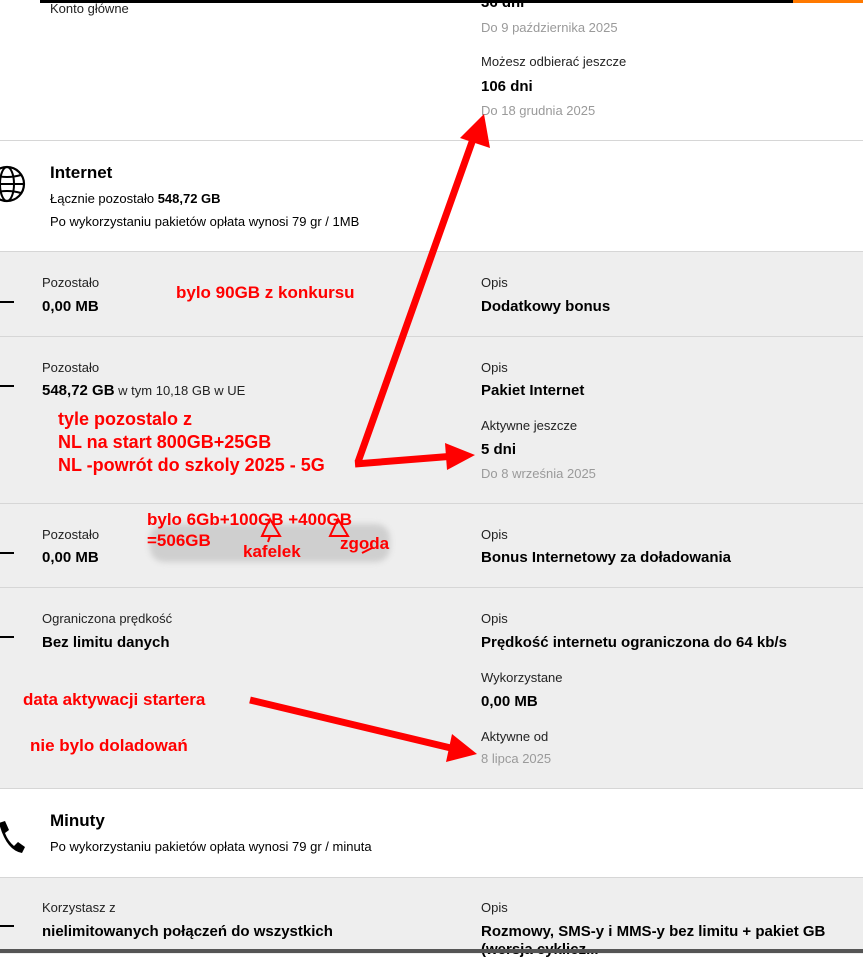 The image size is (863, 958). I want to click on arrow-to-kafelek, so click(271, 529).